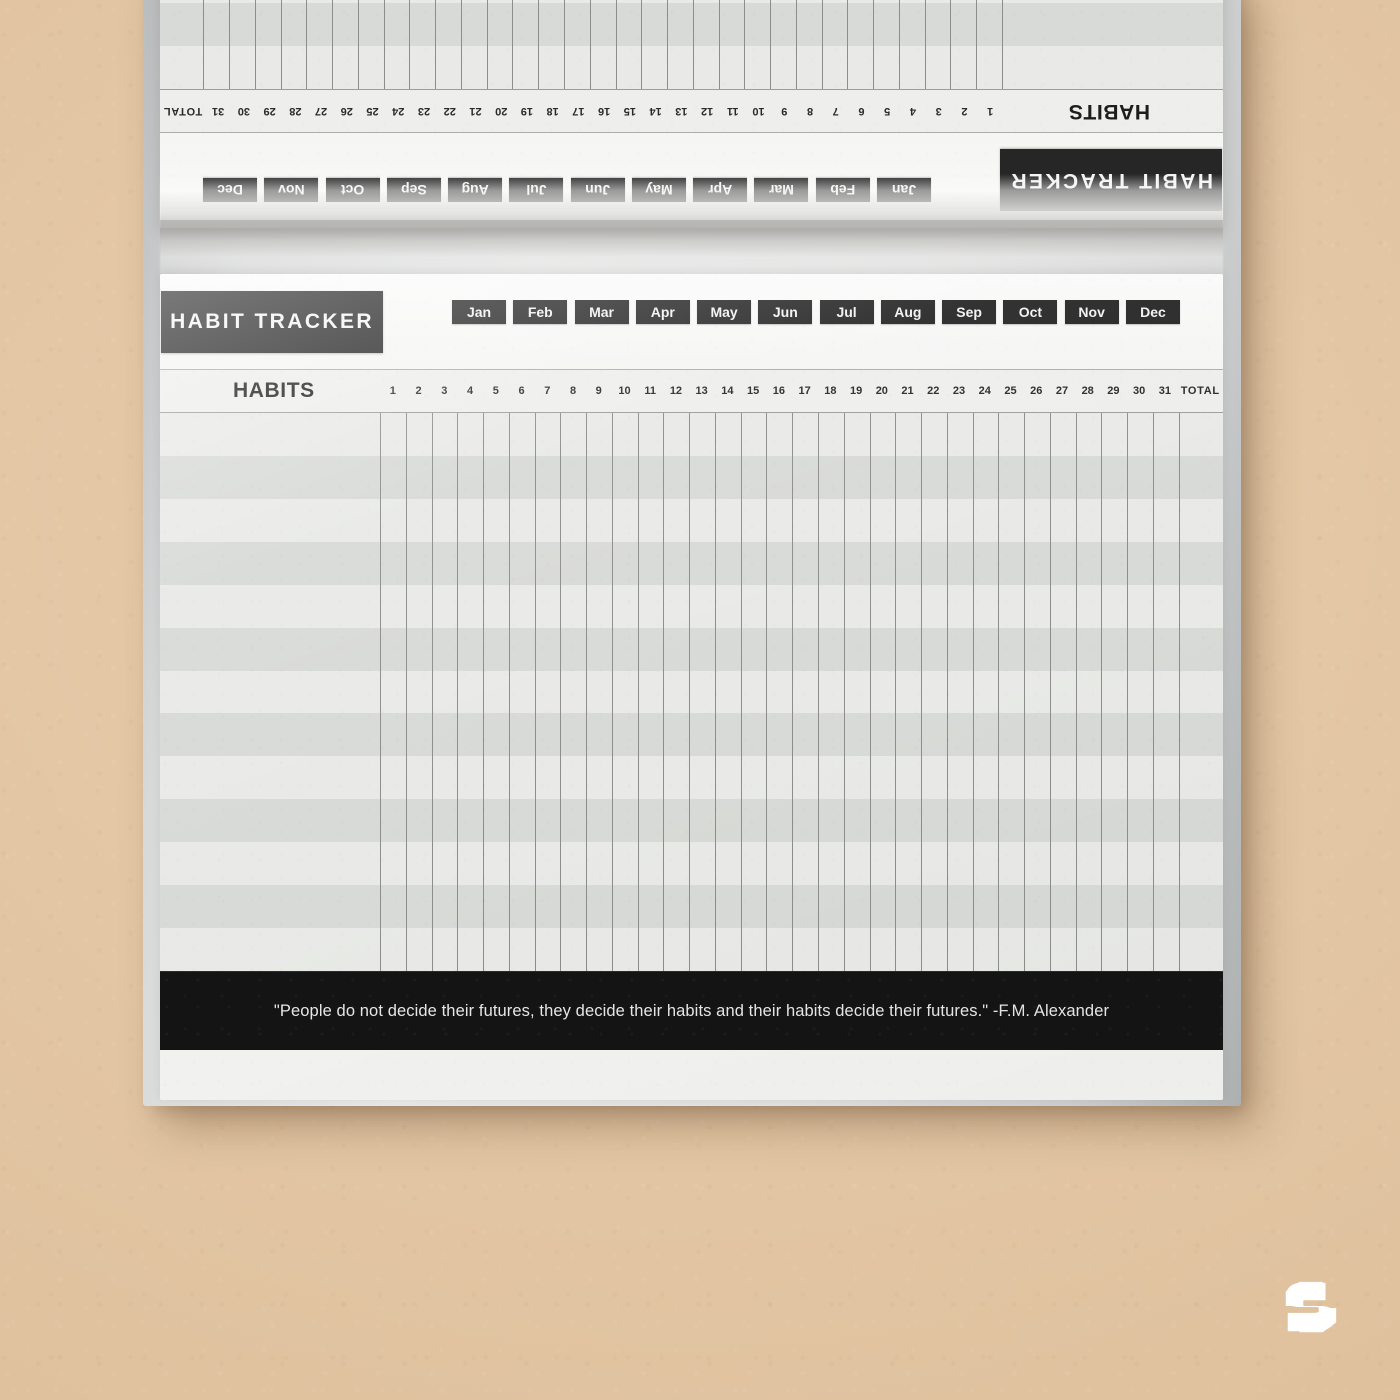 The height and width of the screenshot is (1400, 1400). I want to click on day-column-15-flipped, so click(629, 44).